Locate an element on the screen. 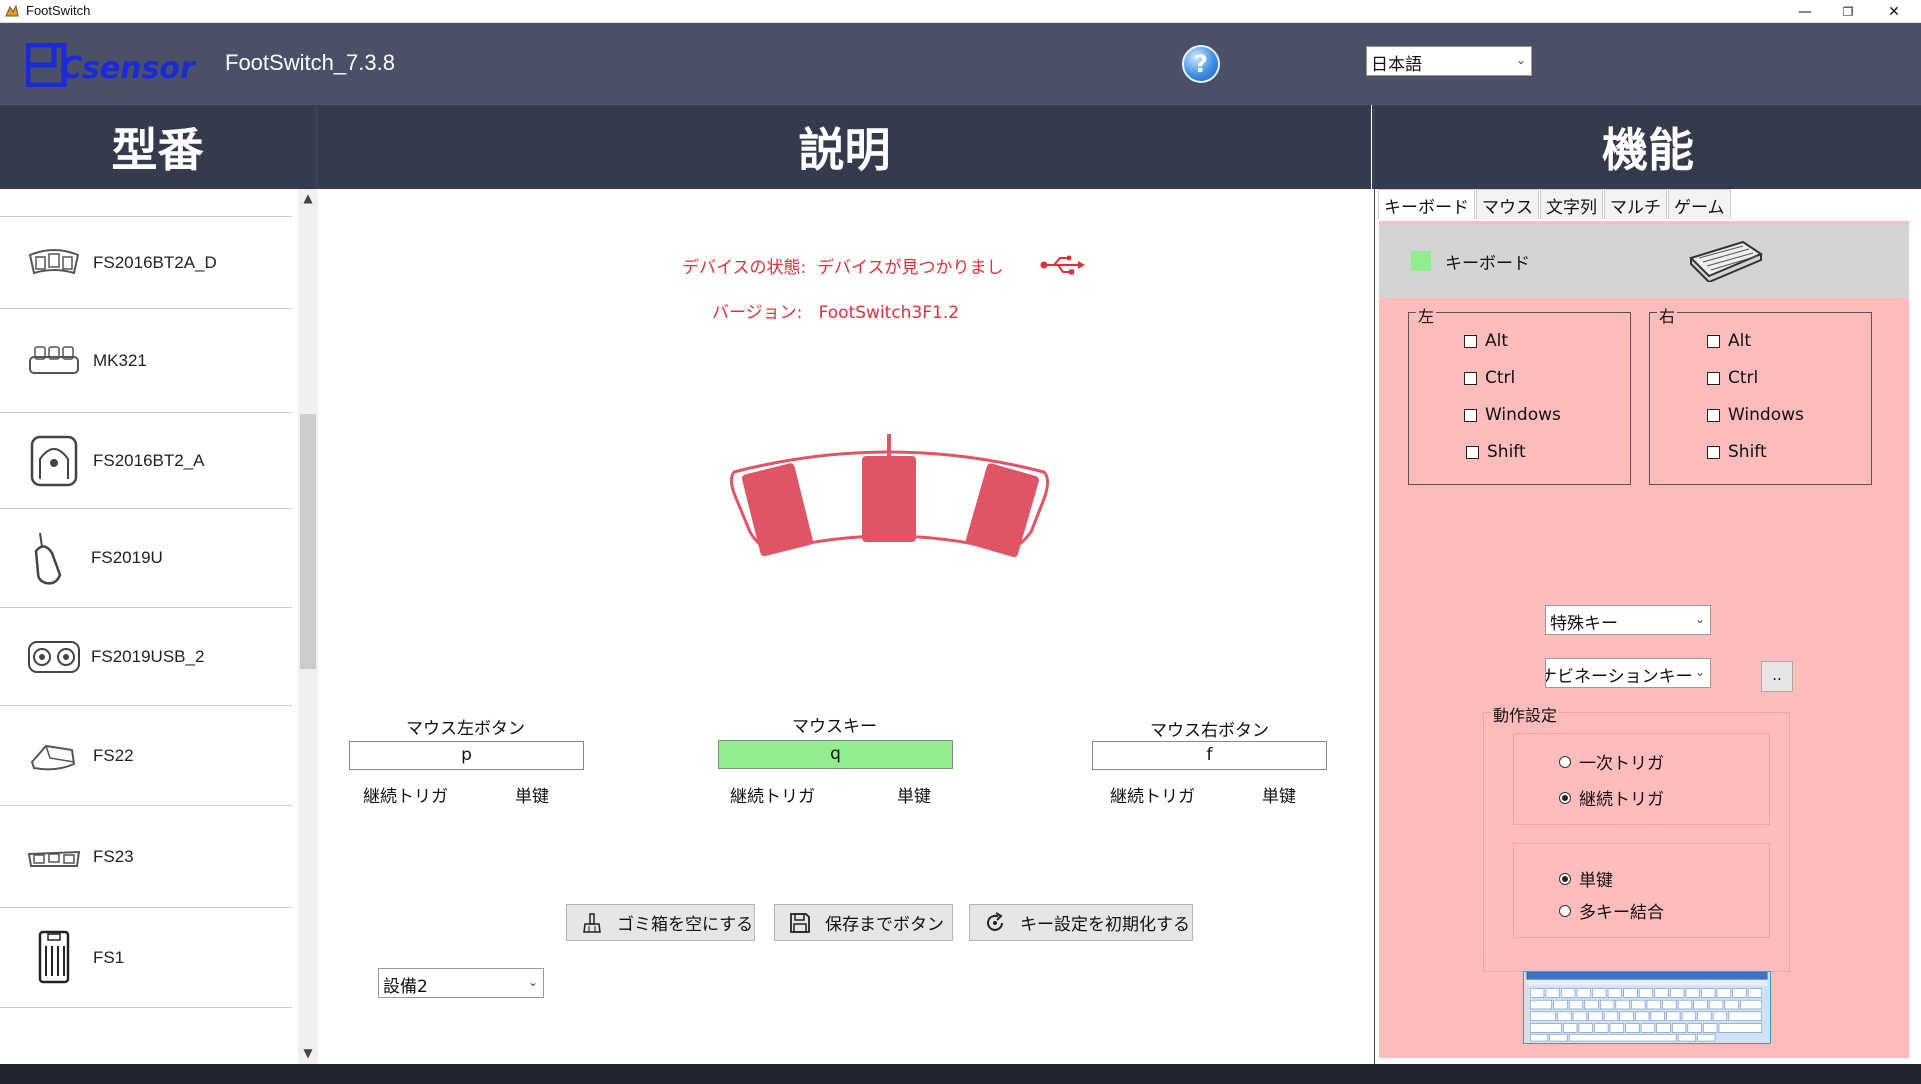 Image resolution: width=1921 pixels, height=1084 pixels. single-trigger-radio: 一次トリガ is located at coordinates (1611, 761).